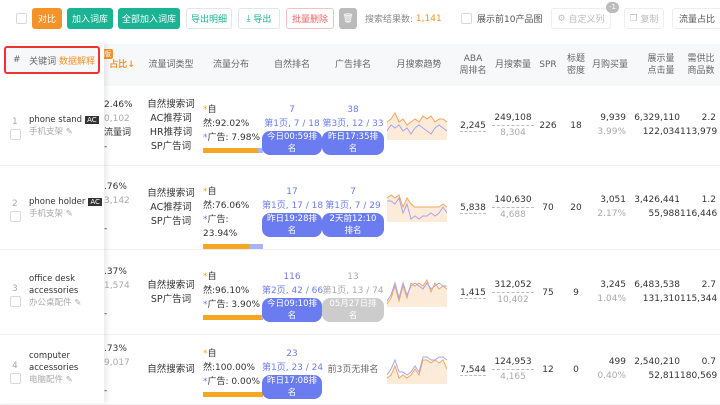 This screenshot has width=720, height=405. I want to click on export-detail-button: 导出明细, so click(209, 18).